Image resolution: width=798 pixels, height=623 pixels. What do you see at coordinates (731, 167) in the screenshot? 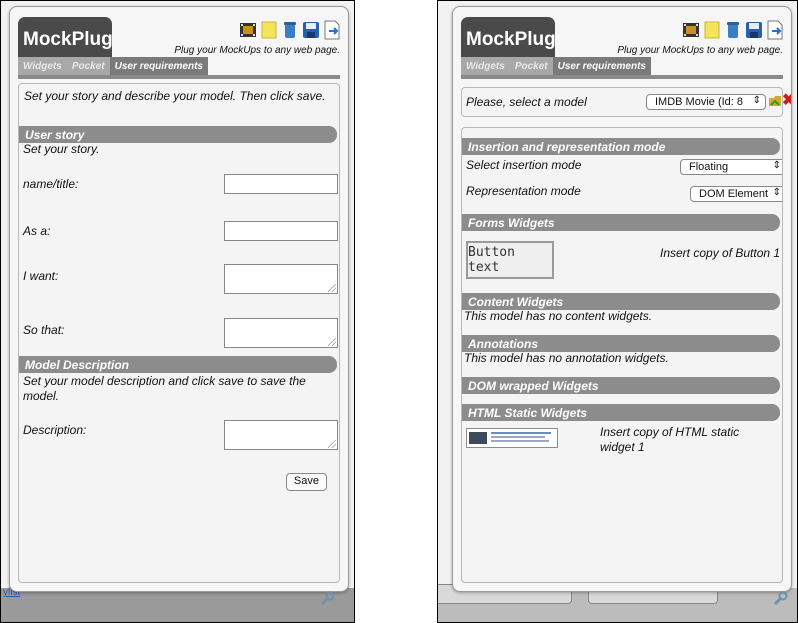
I see `insertion-mode-select: Floating ⇕` at bounding box center [731, 167].